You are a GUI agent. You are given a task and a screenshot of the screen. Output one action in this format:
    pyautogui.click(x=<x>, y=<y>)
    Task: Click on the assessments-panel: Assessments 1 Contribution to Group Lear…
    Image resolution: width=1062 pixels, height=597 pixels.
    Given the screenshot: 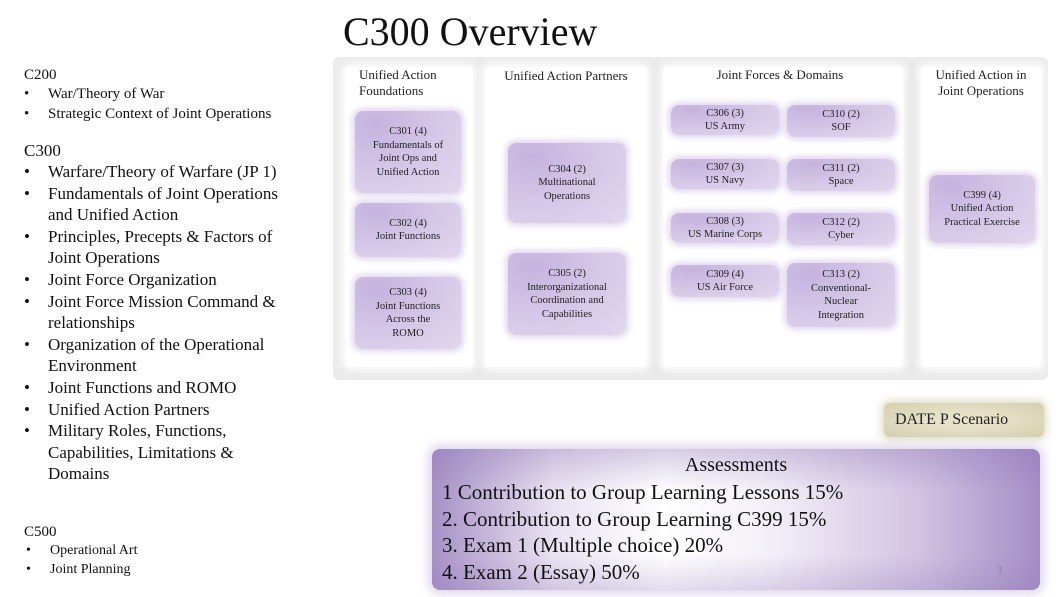 What is the action you would take?
    pyautogui.click(x=736, y=519)
    